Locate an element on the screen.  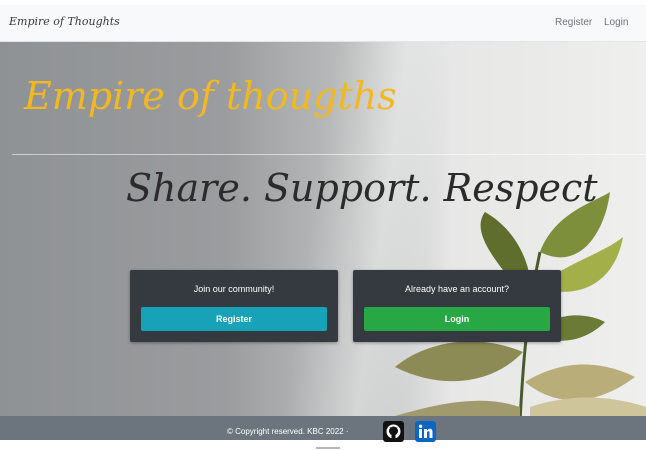
join-community-card: Join our community! Register is located at coordinates (234, 306).